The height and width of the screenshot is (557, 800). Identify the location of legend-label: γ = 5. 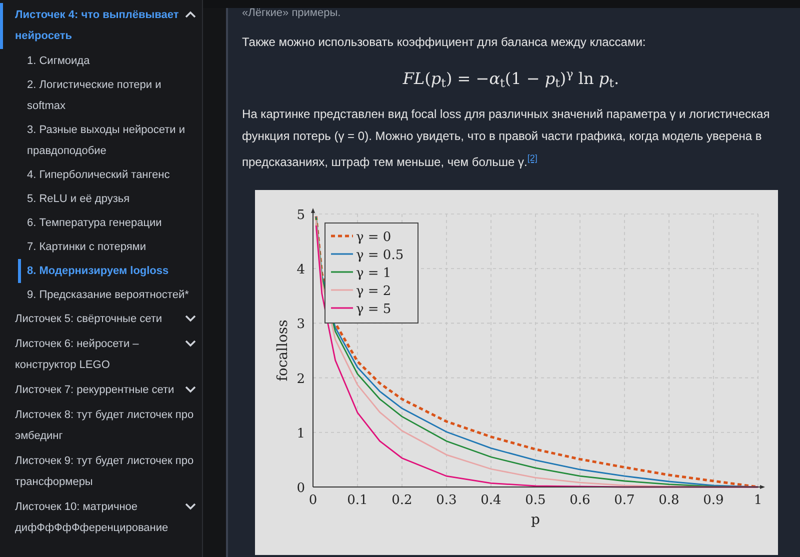
(374, 309).